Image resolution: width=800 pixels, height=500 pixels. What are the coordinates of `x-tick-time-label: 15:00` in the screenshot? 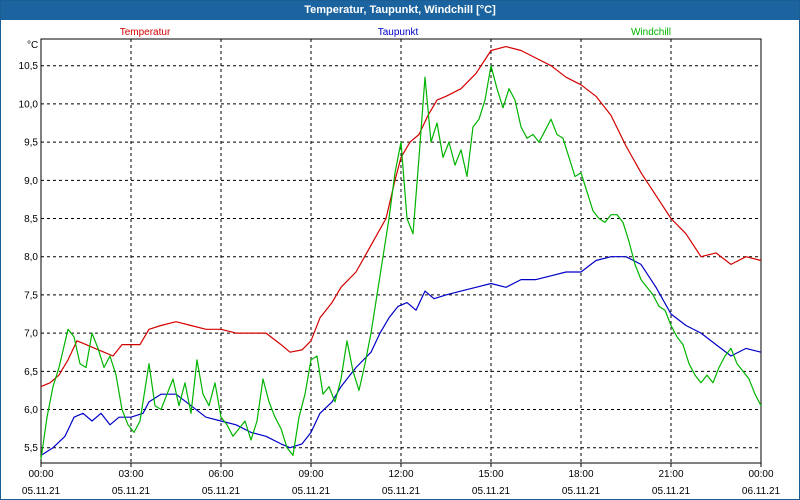 It's located at (490, 474).